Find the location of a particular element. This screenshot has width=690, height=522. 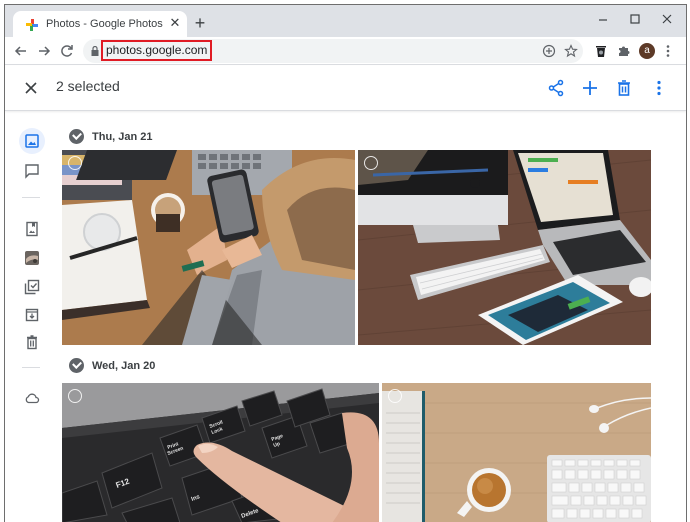

install-app-icon is located at coordinates (549, 51).